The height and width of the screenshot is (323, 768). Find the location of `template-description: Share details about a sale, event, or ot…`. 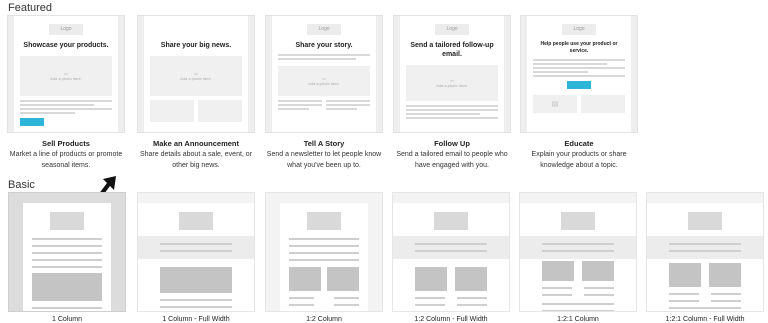

template-description: Share details about a sale, event, or ot… is located at coordinates (196, 160).